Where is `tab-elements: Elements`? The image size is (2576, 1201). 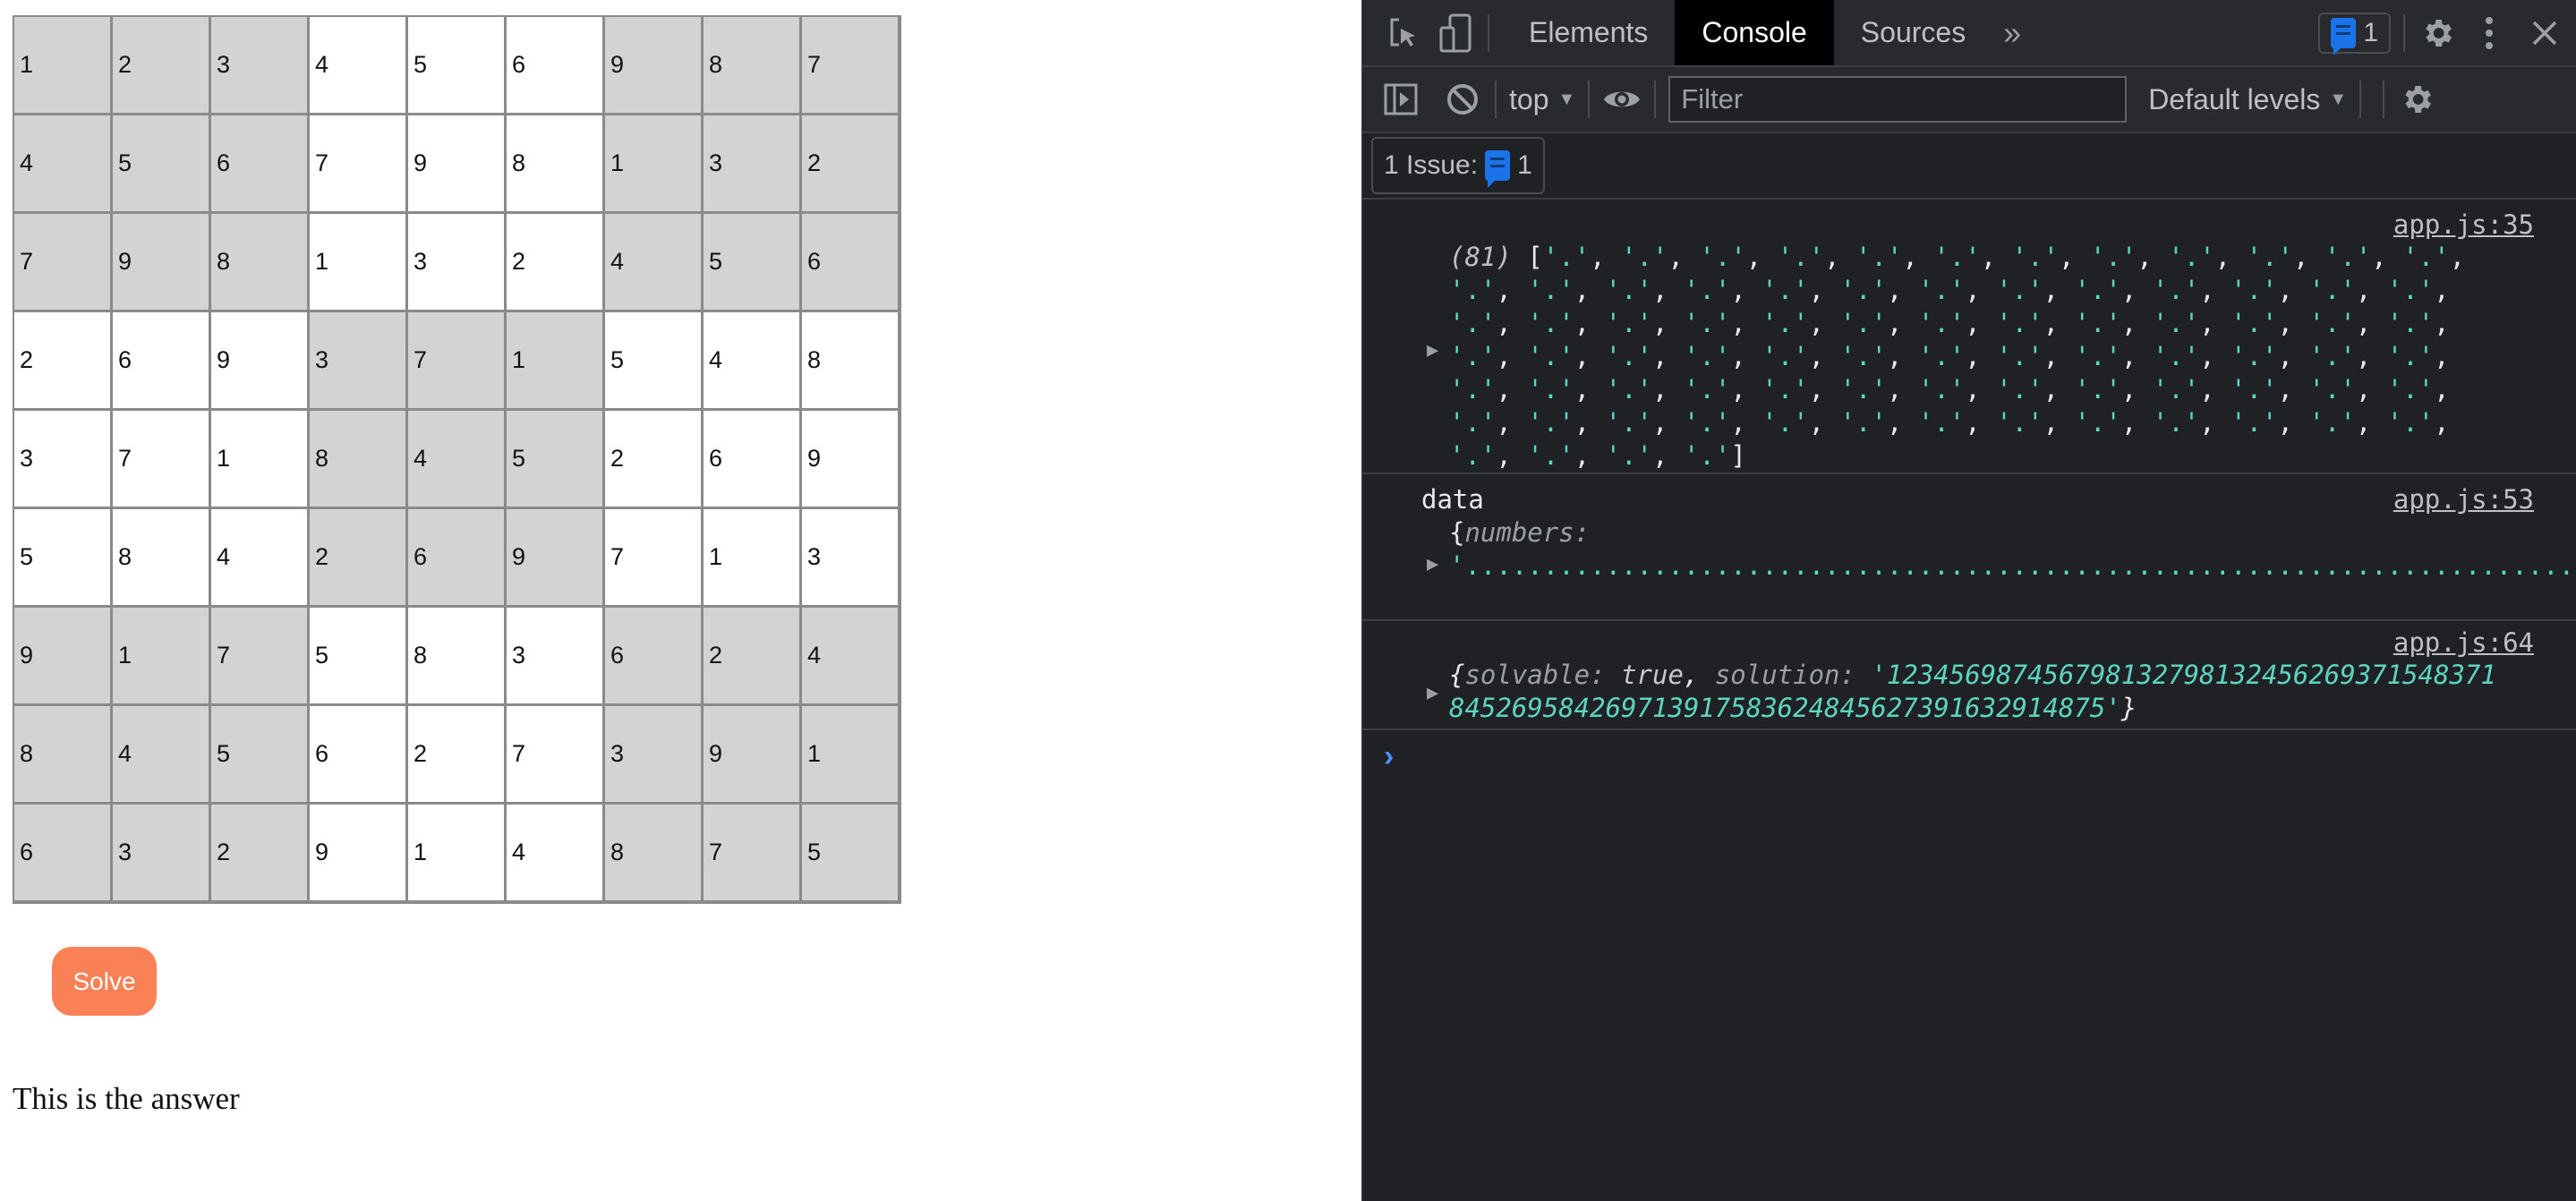
tab-elements: Elements is located at coordinates (1588, 32).